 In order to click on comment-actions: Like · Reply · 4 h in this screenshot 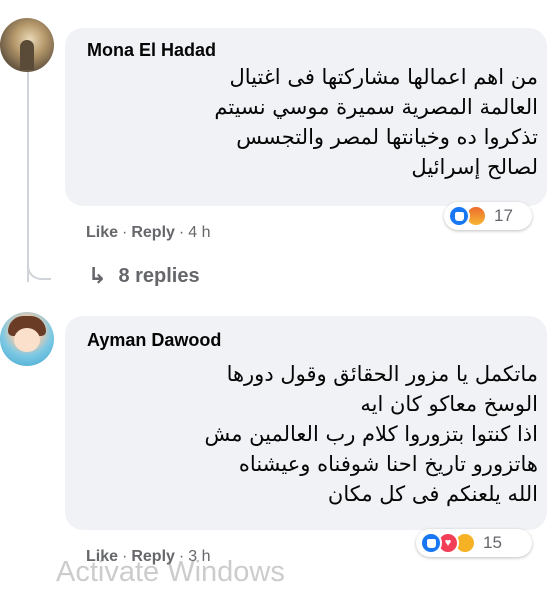, I will do `click(148, 233)`.